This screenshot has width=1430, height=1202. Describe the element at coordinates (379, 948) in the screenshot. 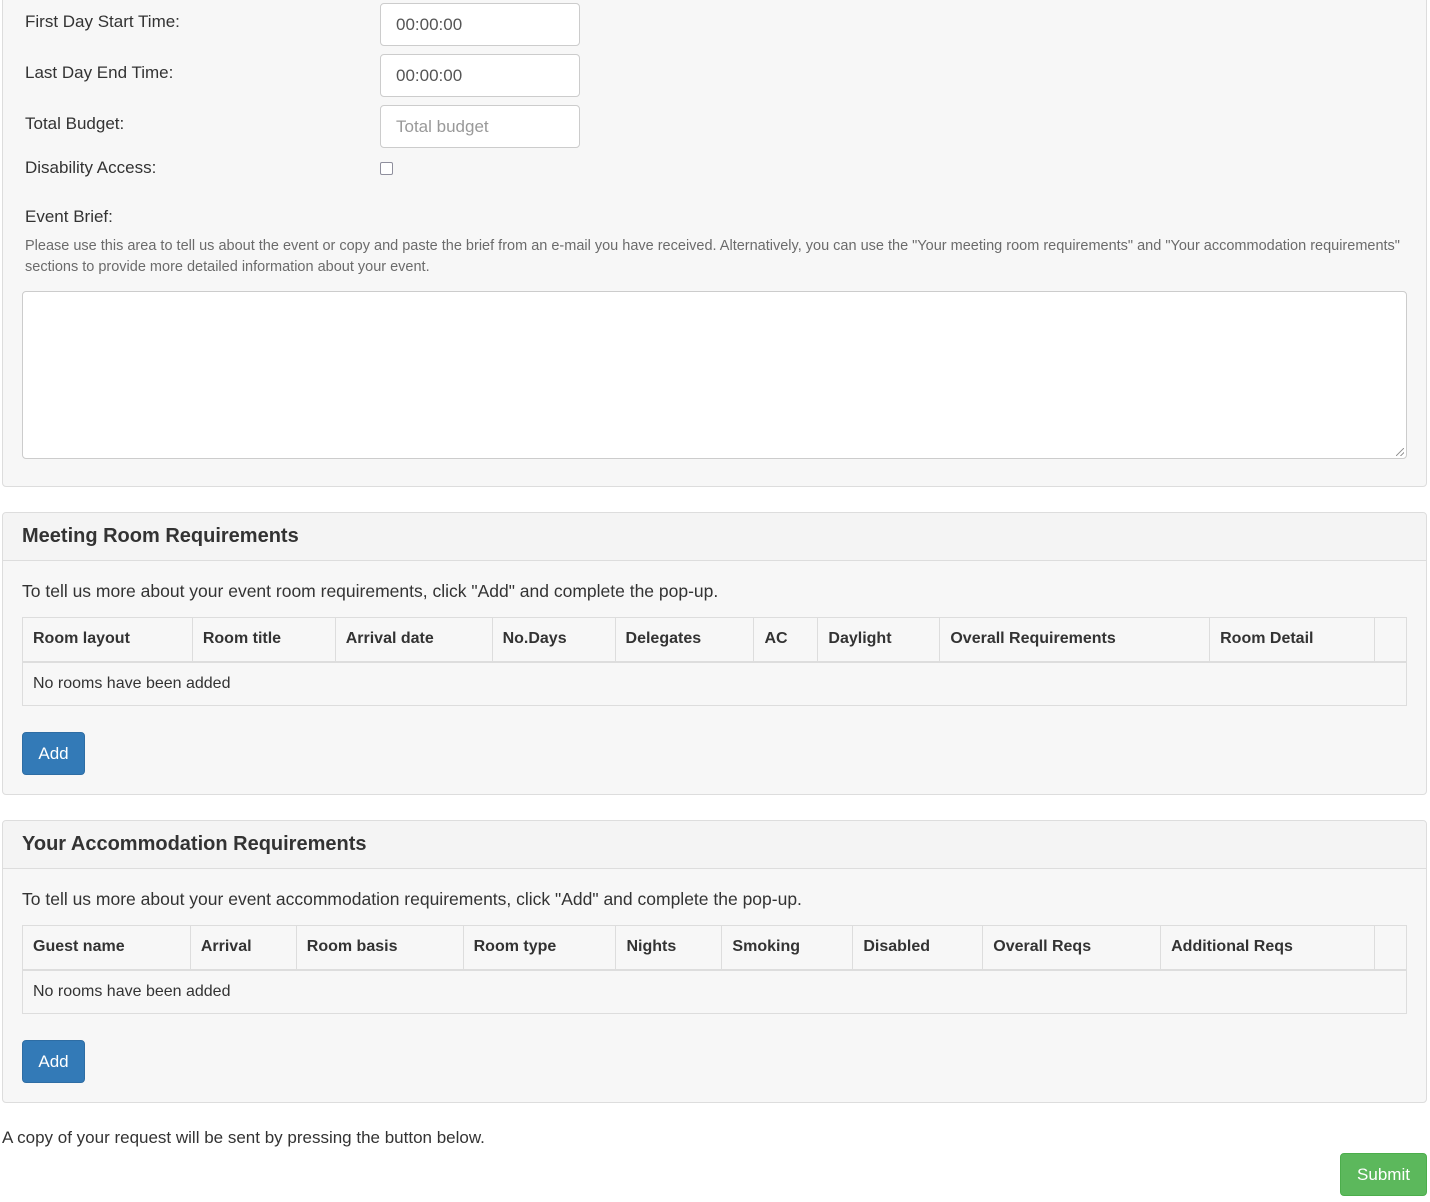

I see `column-header: Room basis` at that location.